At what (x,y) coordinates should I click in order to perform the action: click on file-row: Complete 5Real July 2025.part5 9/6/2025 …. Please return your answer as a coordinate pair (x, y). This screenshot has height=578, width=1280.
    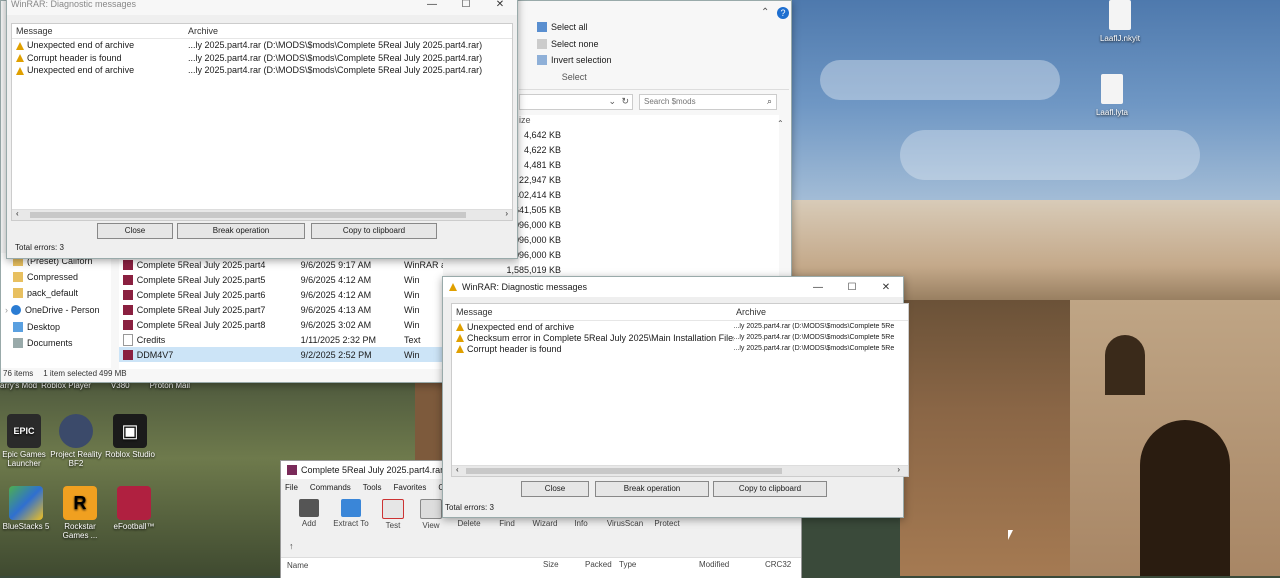
    Looking at the image, I should click on (281, 279).